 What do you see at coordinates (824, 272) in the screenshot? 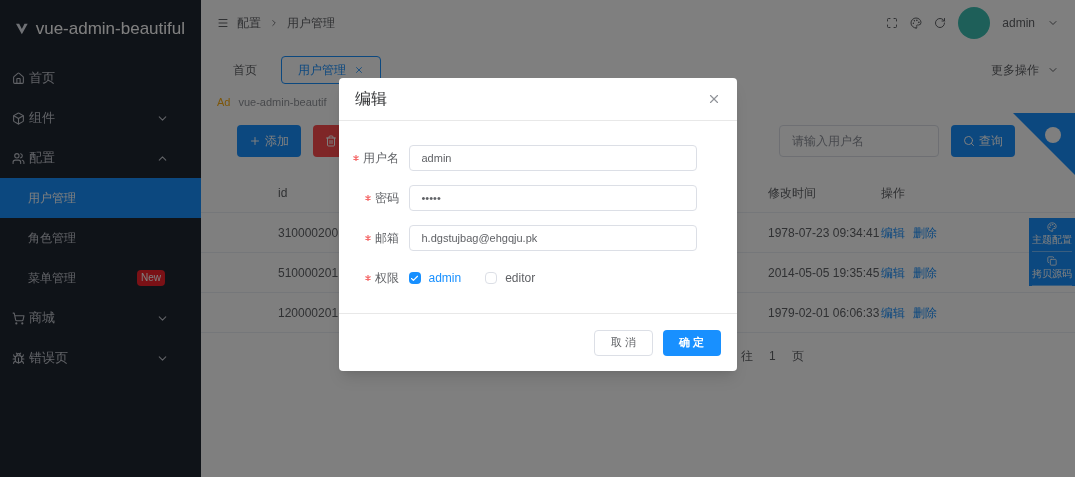
I see `table-cell: 2014-05-05 19:35:45` at bounding box center [824, 272].